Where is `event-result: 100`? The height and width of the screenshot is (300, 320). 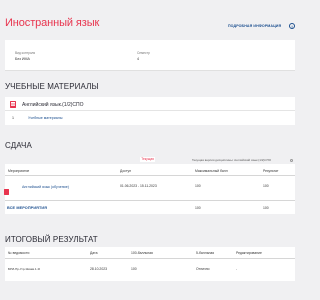 event-result: 100 is located at coordinates (266, 186).